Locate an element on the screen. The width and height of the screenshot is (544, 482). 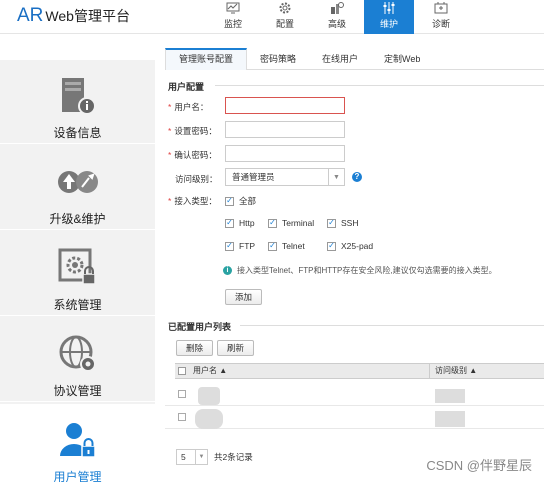
brand-logo: AR Web管理平台 is located at coordinates (73, 16).